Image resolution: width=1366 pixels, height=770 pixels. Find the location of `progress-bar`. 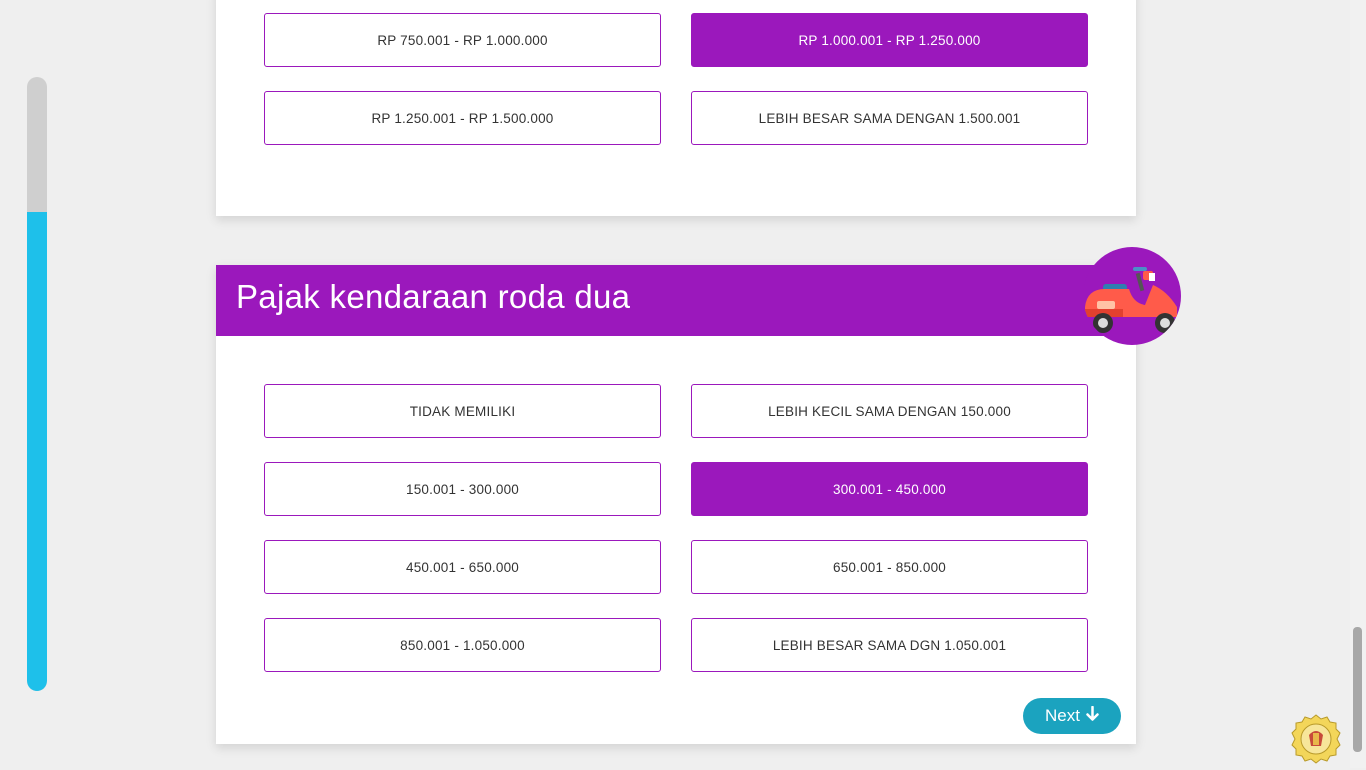

progress-bar is located at coordinates (37, 384).